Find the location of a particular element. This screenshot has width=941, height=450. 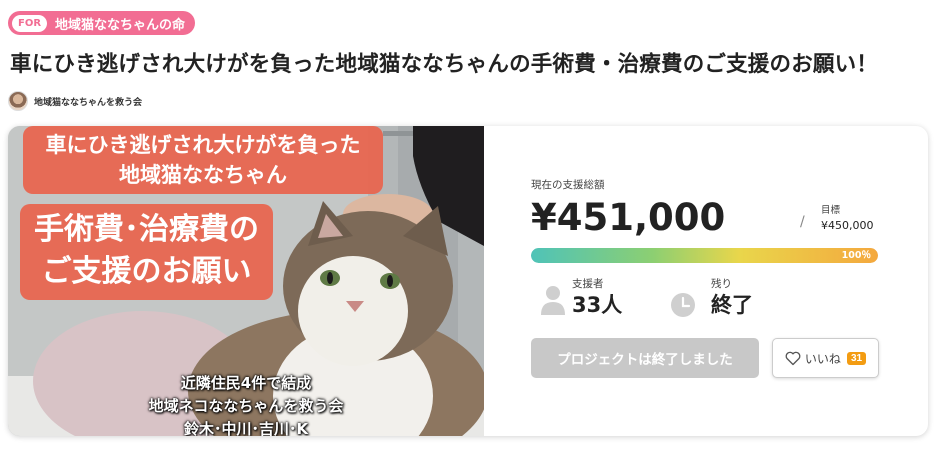

owner-name: 地域猫ななちゃんを救う会 is located at coordinates (88, 102).